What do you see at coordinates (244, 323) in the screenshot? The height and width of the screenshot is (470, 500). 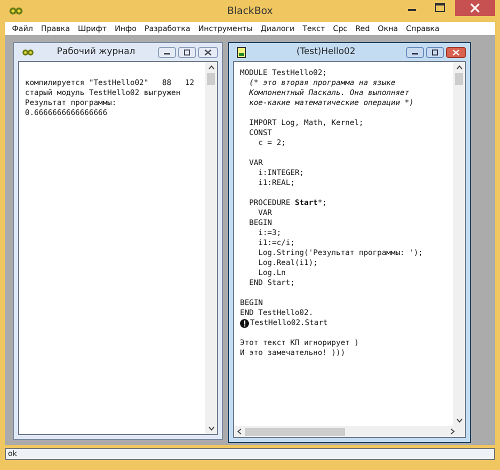 I see `command-marker-icon` at bounding box center [244, 323].